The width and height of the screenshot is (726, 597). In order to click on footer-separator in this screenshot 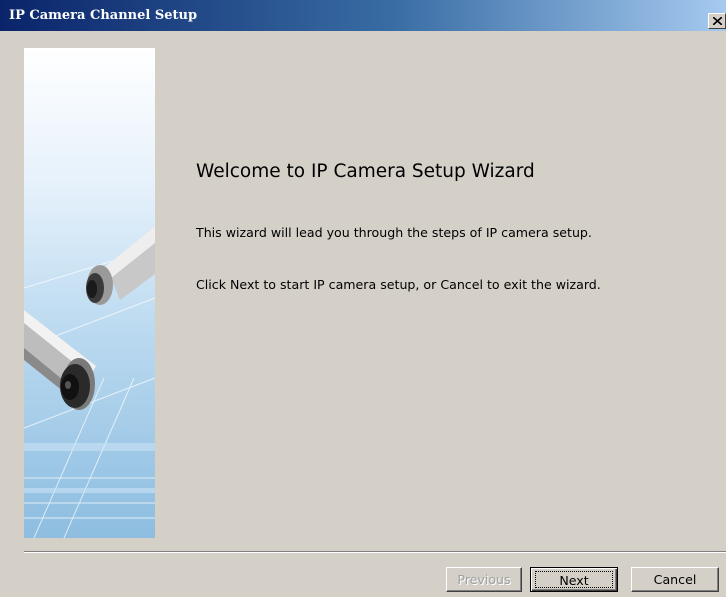, I will do `click(375, 552)`.